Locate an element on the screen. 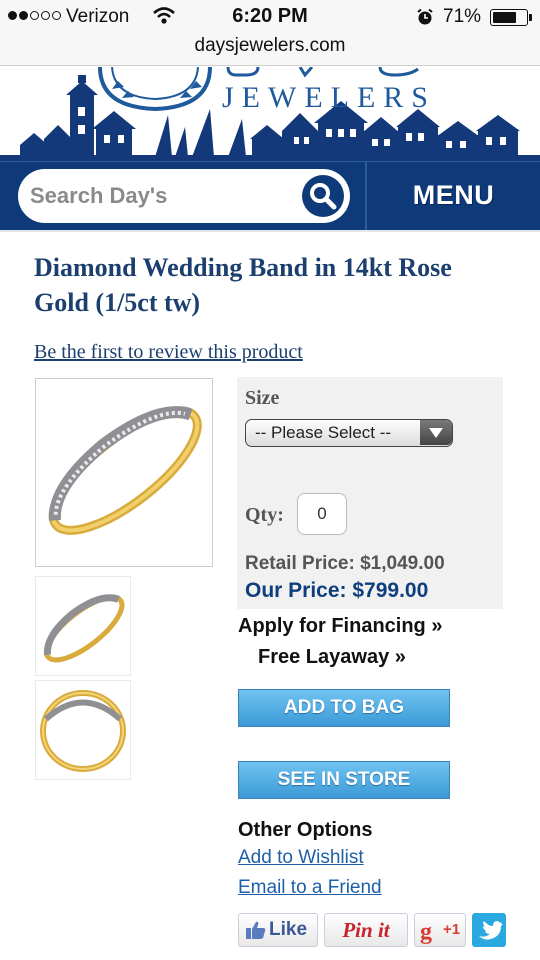 This screenshot has width=540, height=960. logo-wordmark: JEWELERS is located at coordinates (329, 97).